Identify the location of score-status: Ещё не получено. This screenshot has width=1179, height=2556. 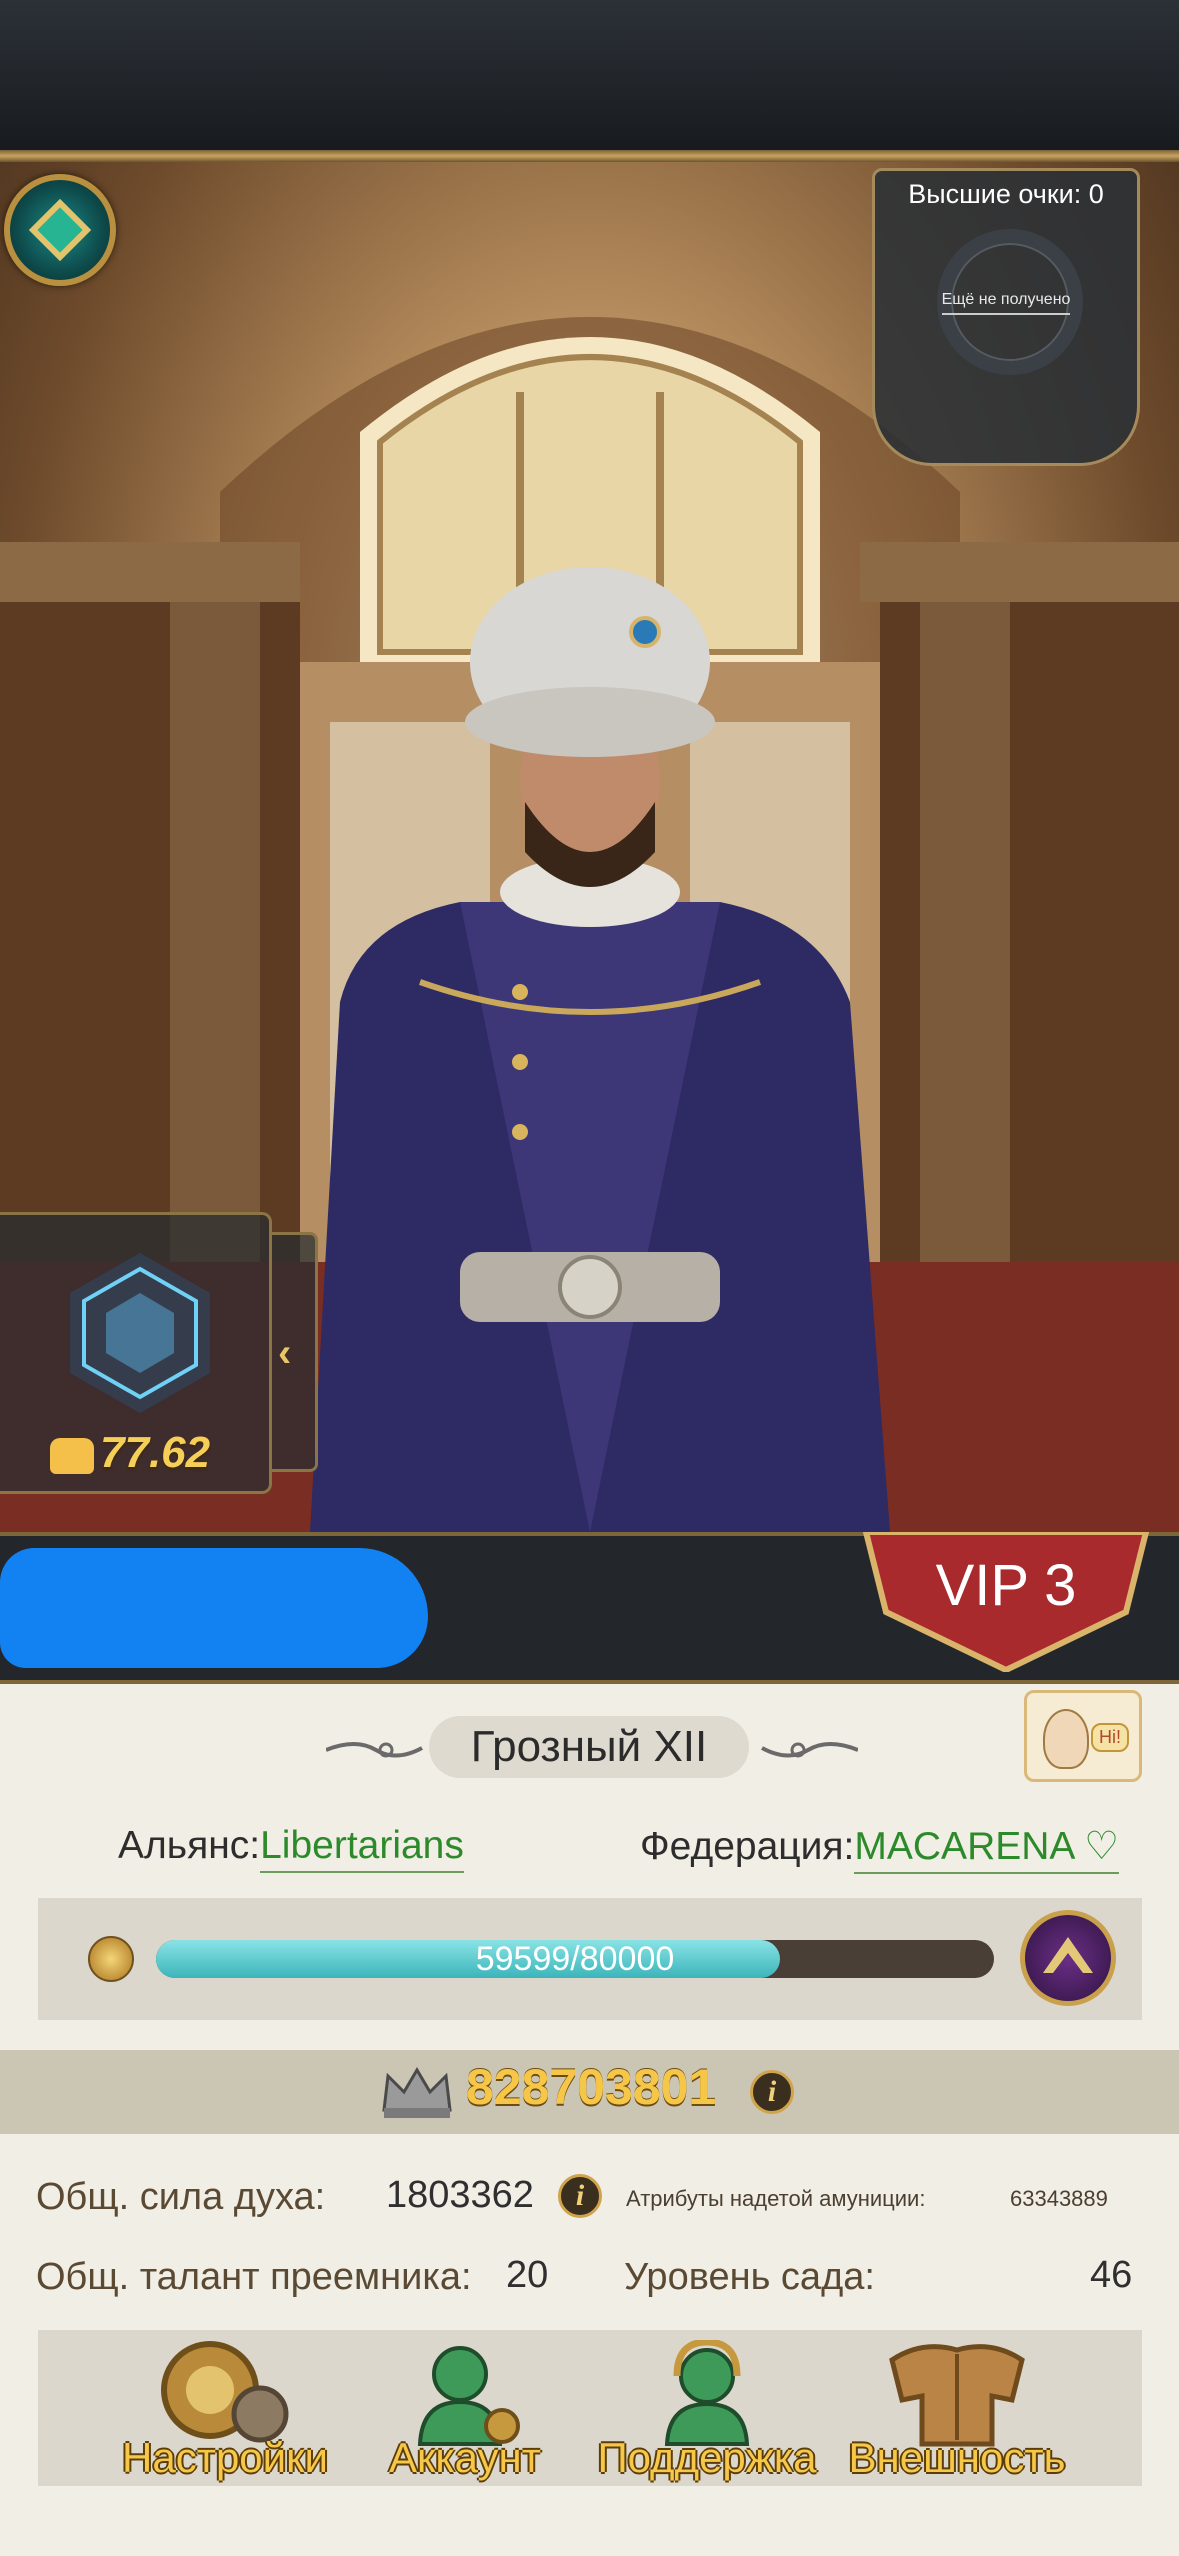
(1006, 303).